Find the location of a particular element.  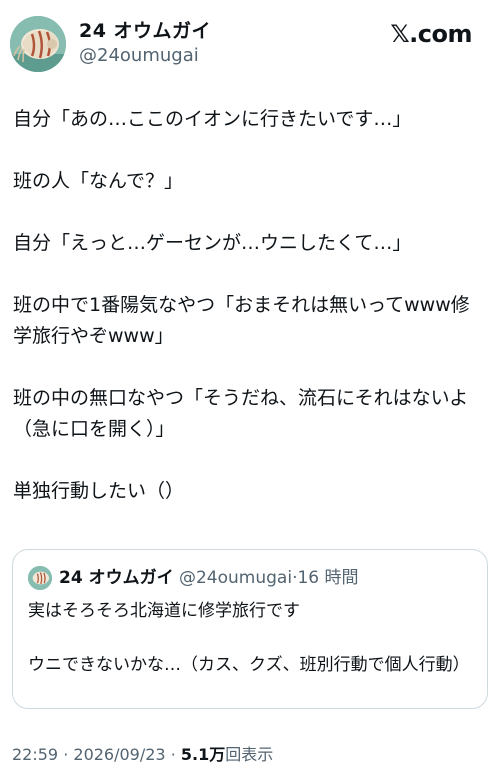

author-avatar is located at coordinates (38, 44).